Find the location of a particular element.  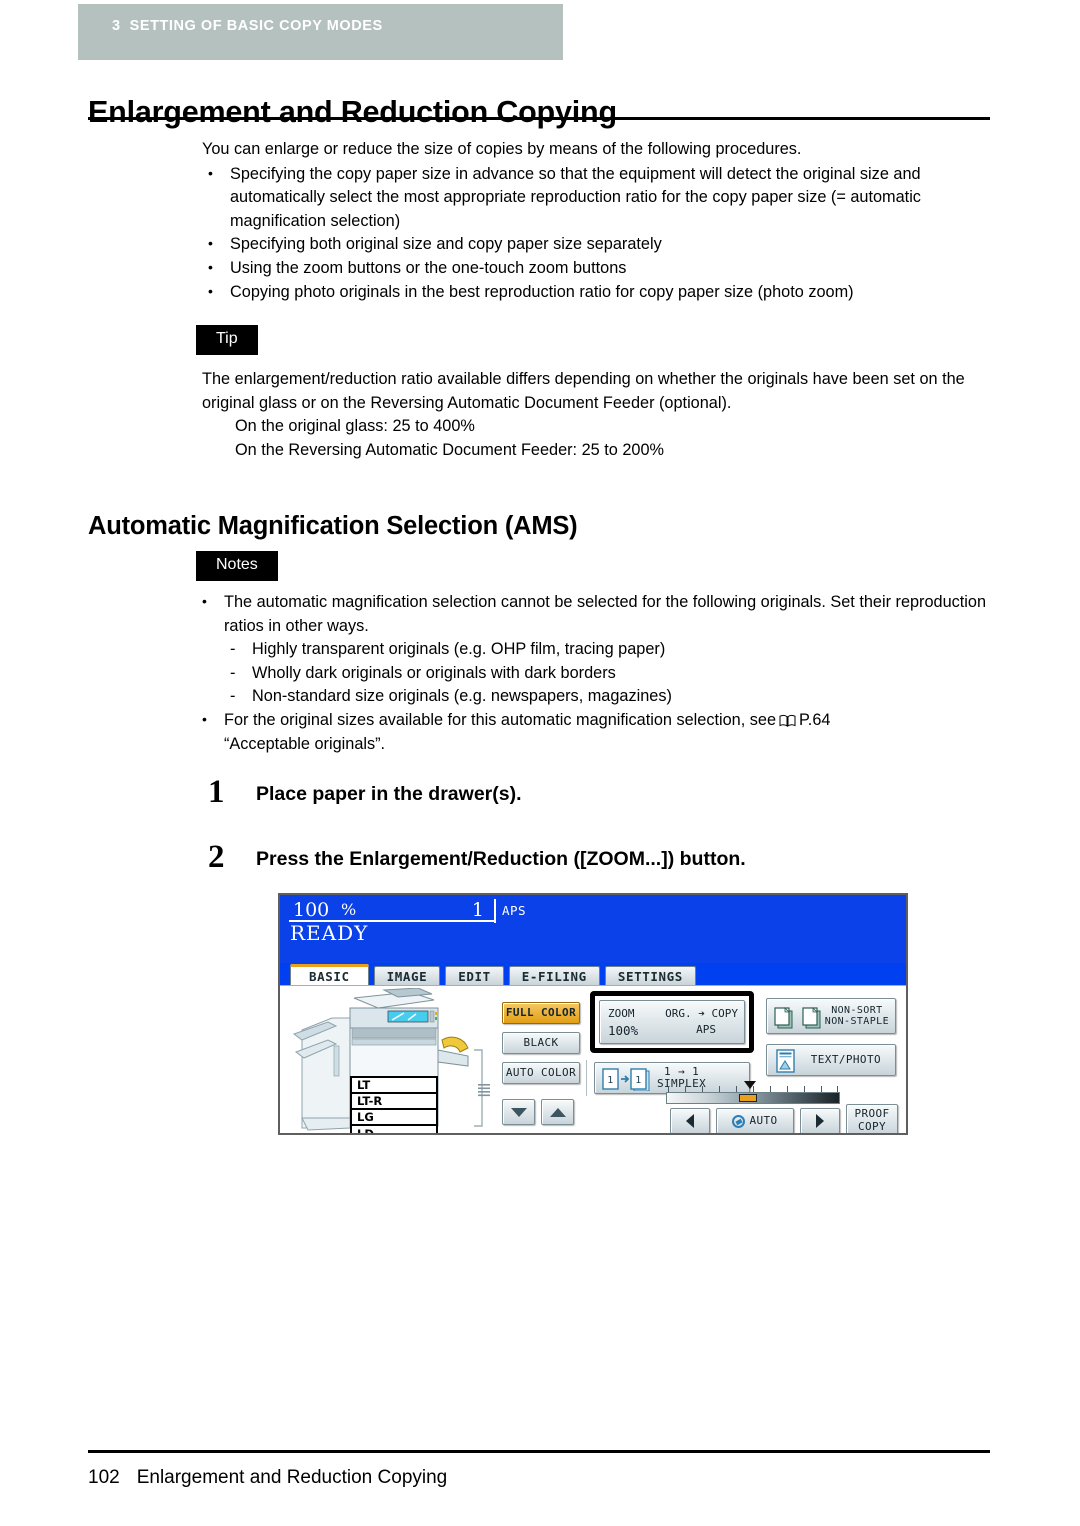

original-mode-button: TEXT/PHOTO is located at coordinates (831, 1060).